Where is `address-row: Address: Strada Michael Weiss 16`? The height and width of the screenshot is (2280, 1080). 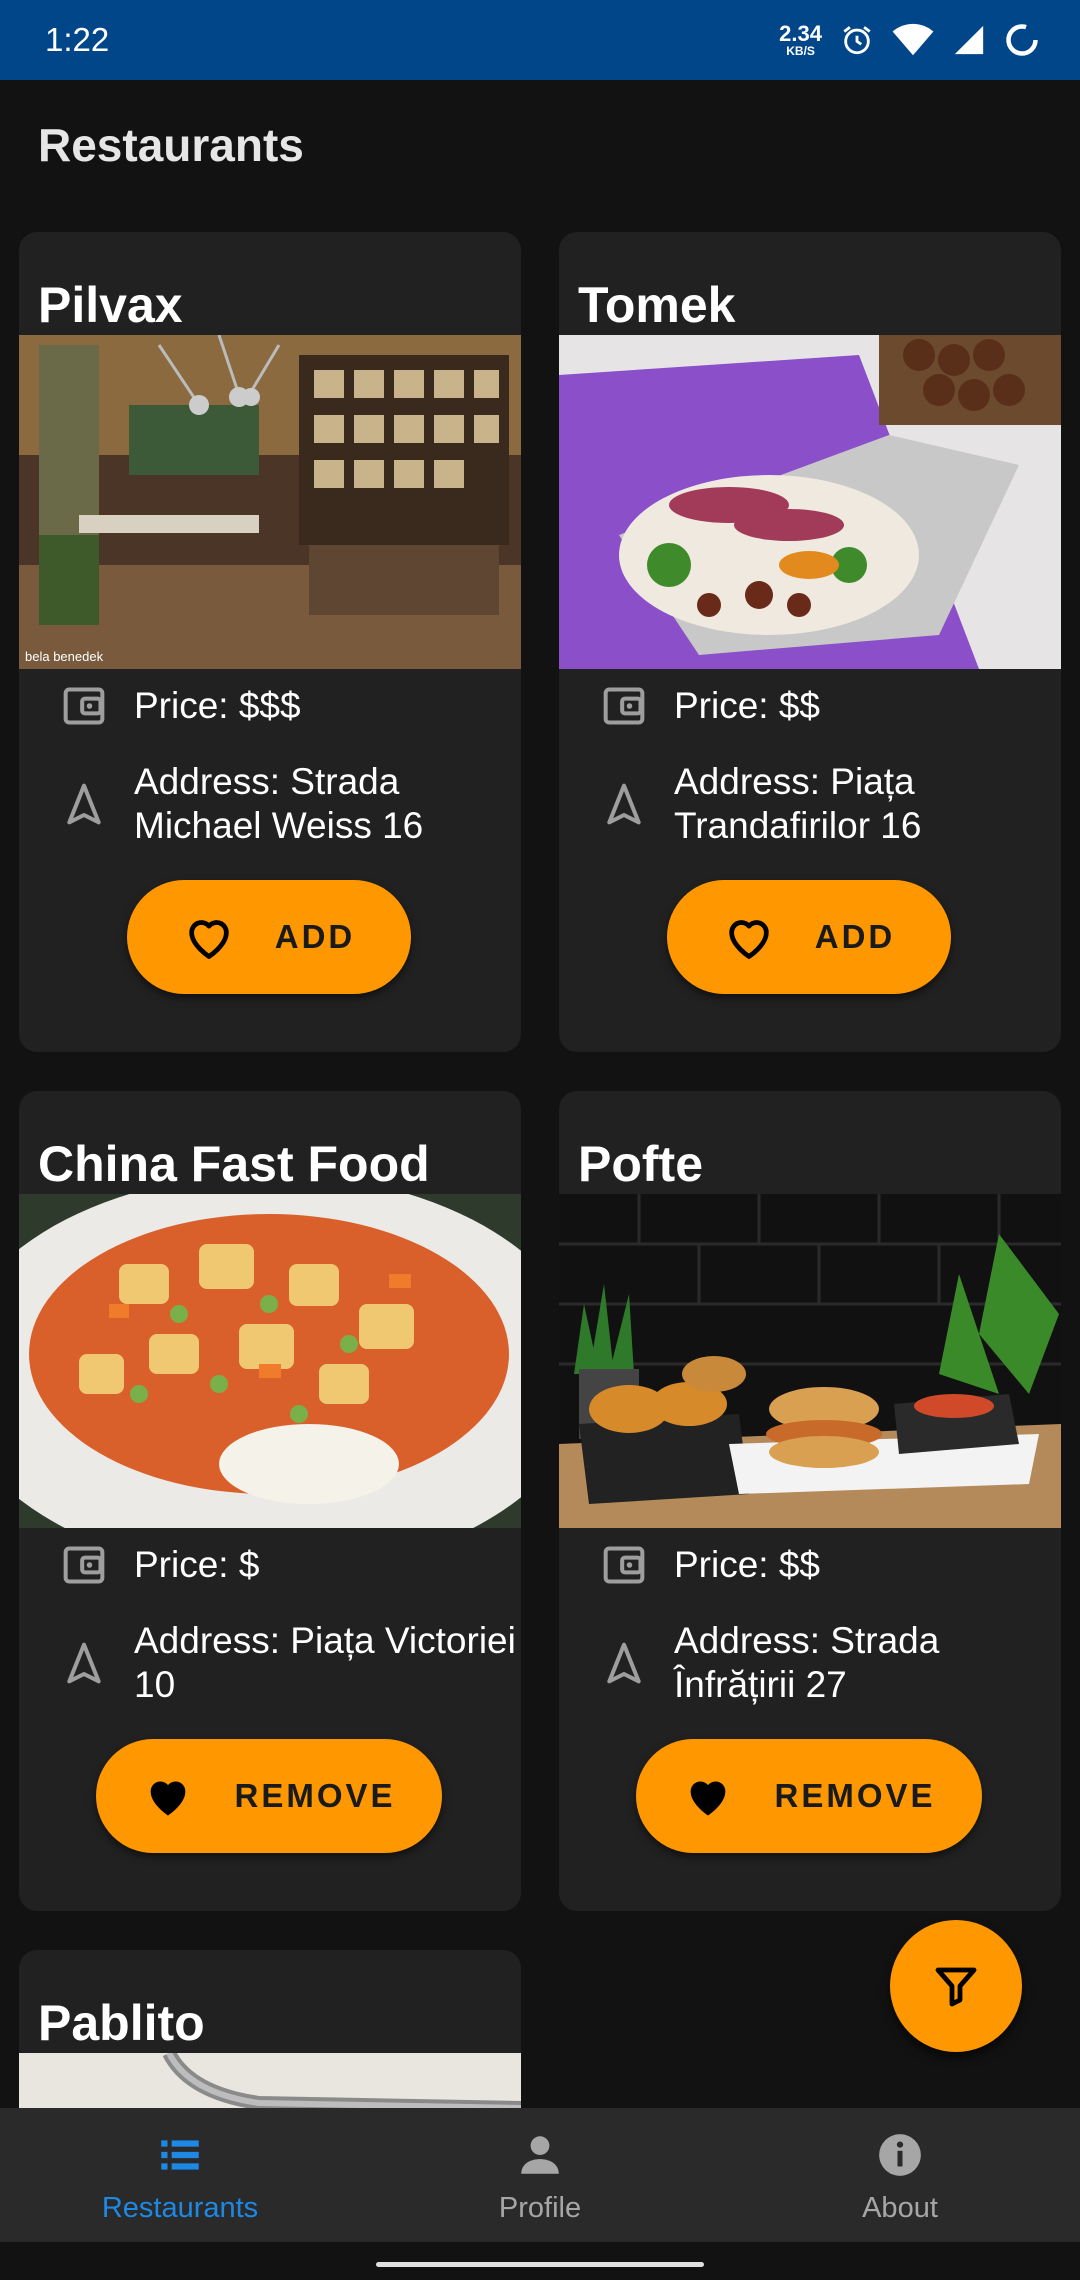 address-row: Address: Strada Michael Weiss 16 is located at coordinates (270, 804).